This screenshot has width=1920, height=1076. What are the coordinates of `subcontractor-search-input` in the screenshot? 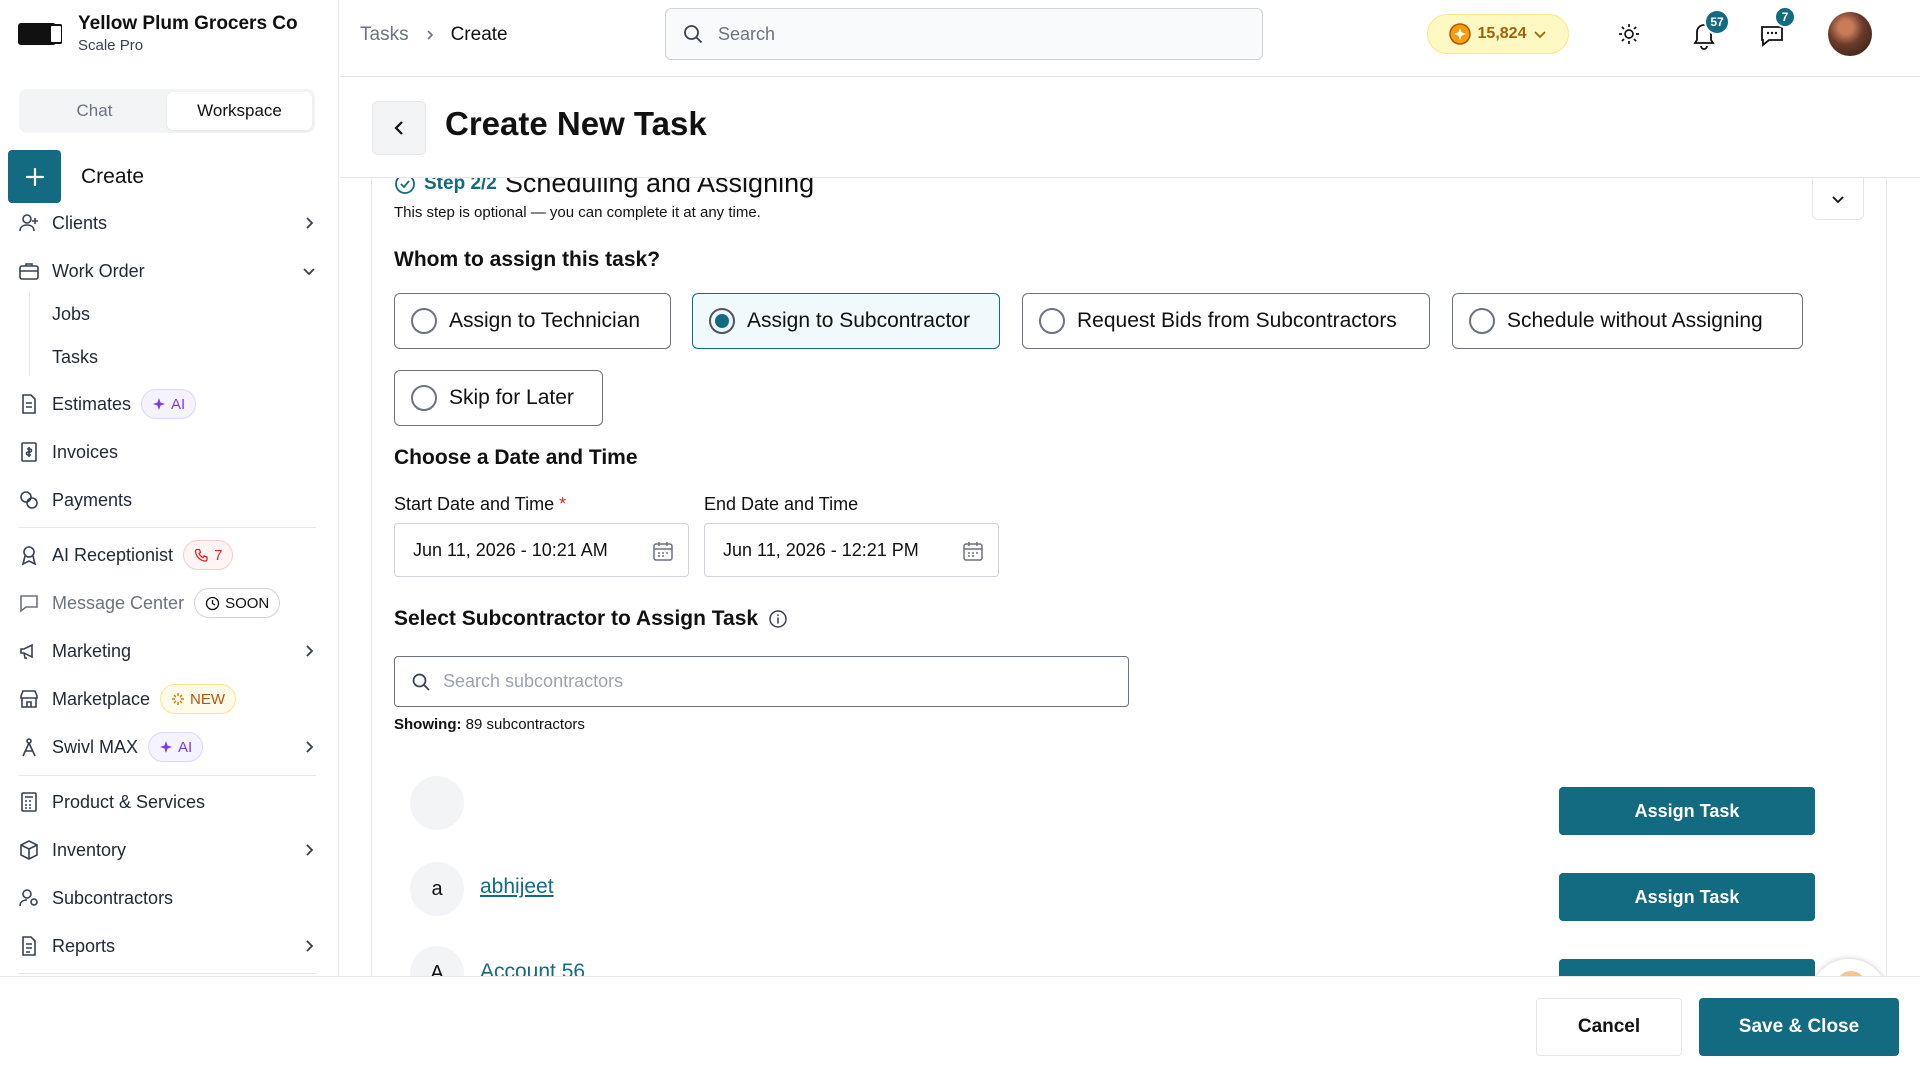 It's located at (763, 681).